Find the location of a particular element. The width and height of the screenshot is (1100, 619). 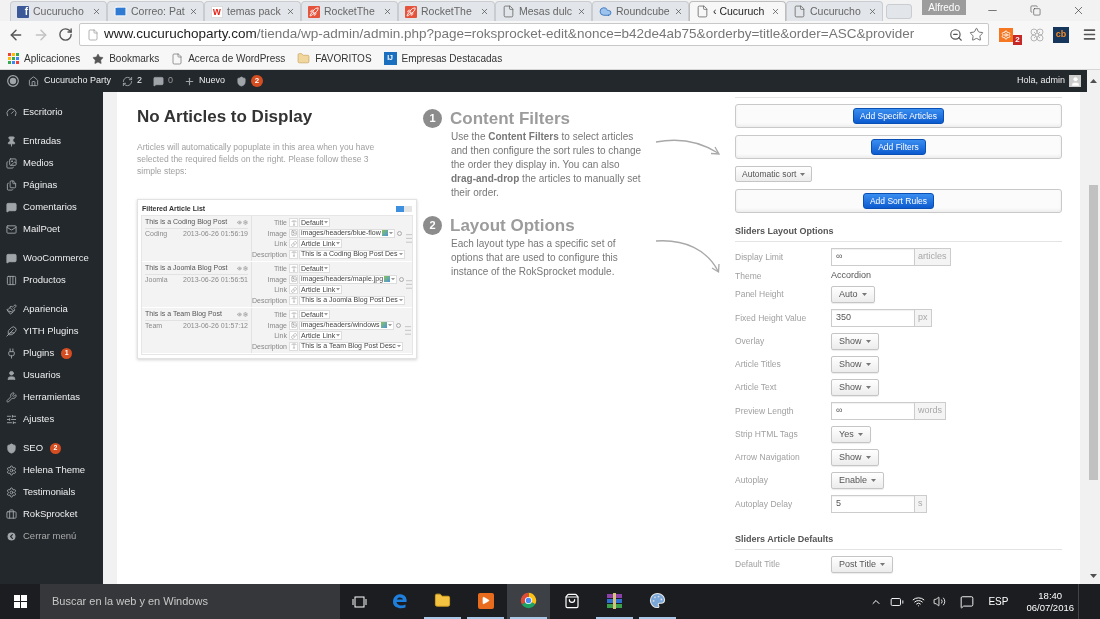

menu-item: Escritorio is located at coordinates (51, 112).